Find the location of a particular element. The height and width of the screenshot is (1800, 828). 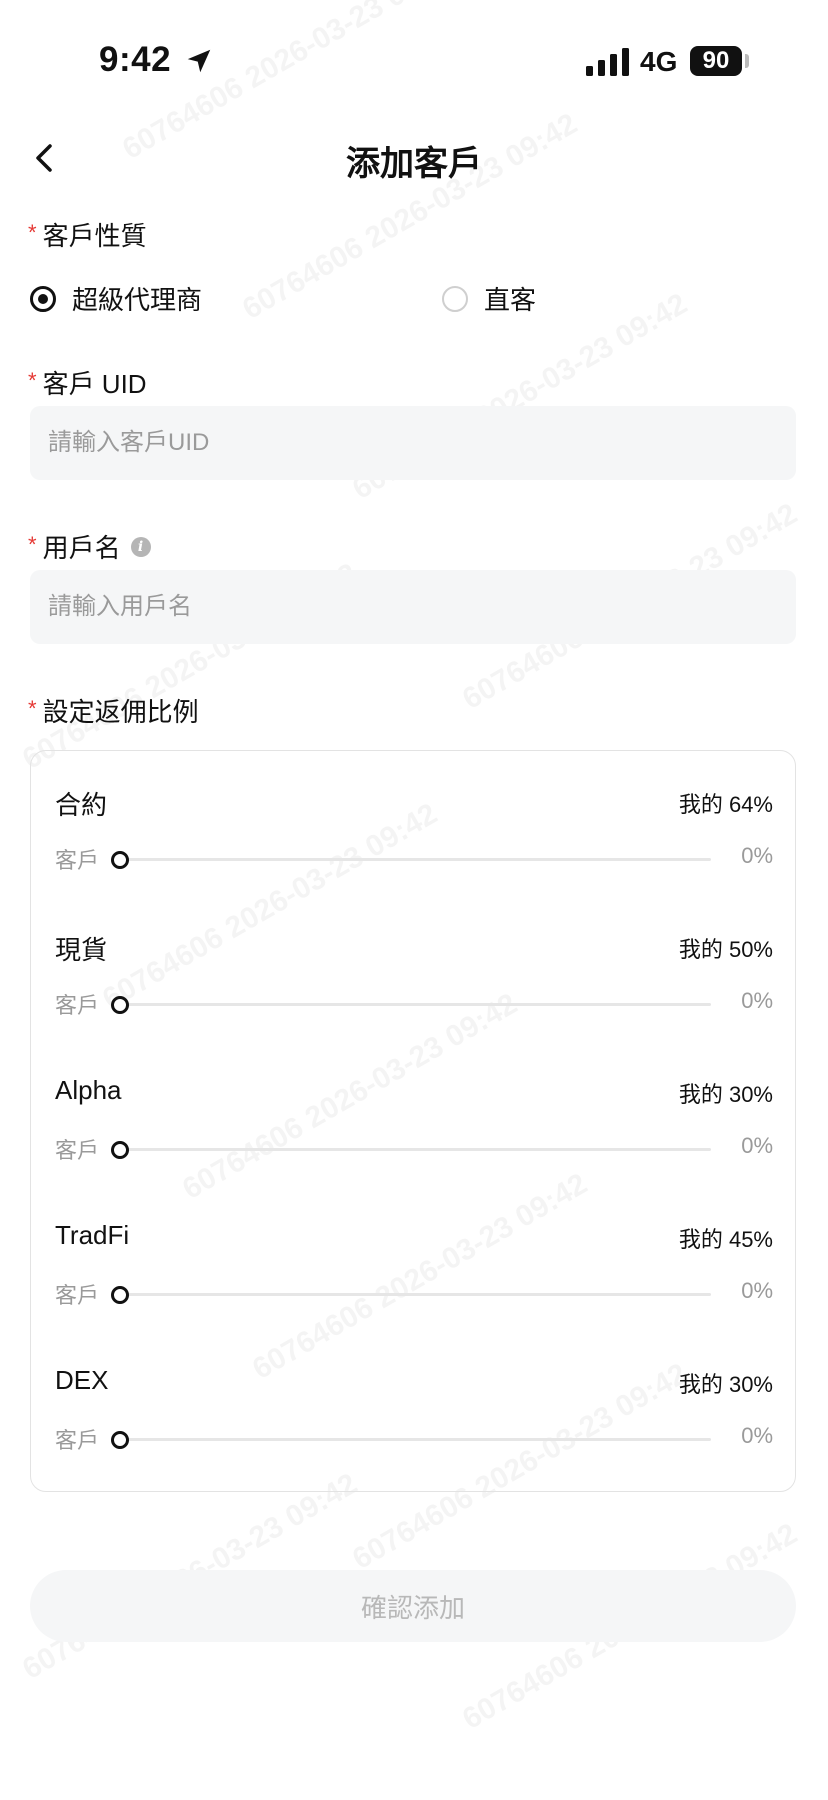

rebate-item-alpha: Alpha 我的 30% 客戶 0% is located at coordinates (414, 1135).